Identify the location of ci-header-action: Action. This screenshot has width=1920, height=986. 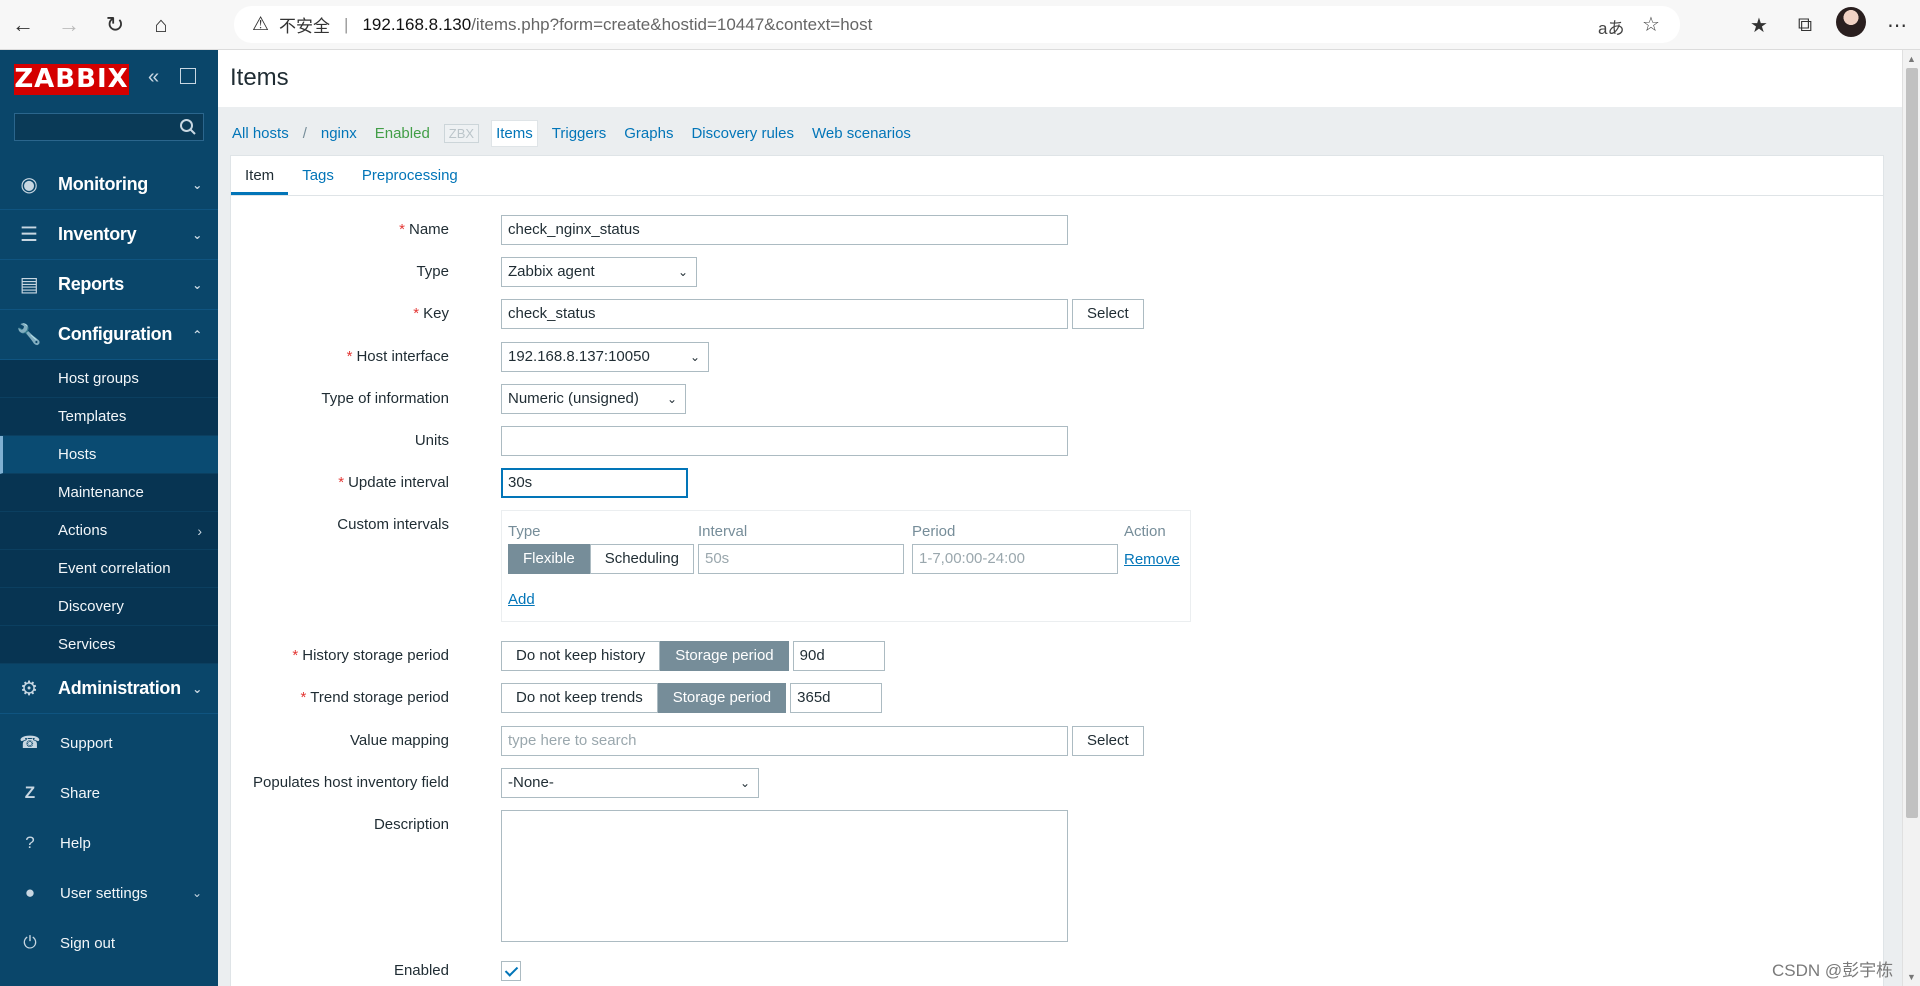
(1145, 531).